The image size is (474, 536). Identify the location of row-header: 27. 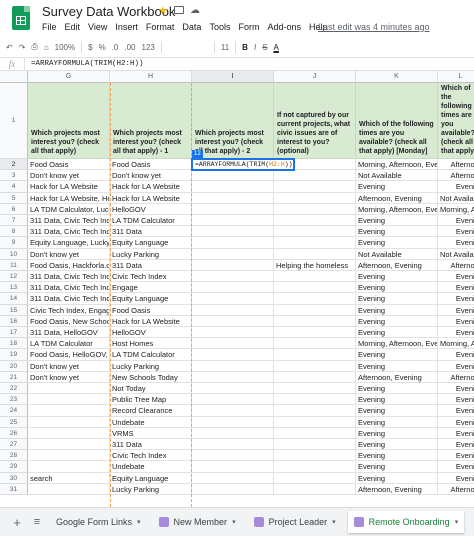
(14, 445).